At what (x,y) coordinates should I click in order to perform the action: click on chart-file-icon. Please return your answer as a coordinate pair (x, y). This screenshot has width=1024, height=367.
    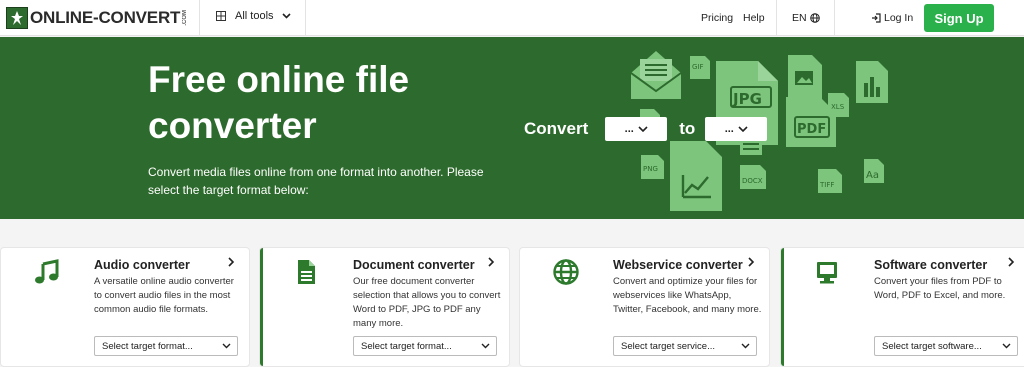
    Looking at the image, I should click on (872, 82).